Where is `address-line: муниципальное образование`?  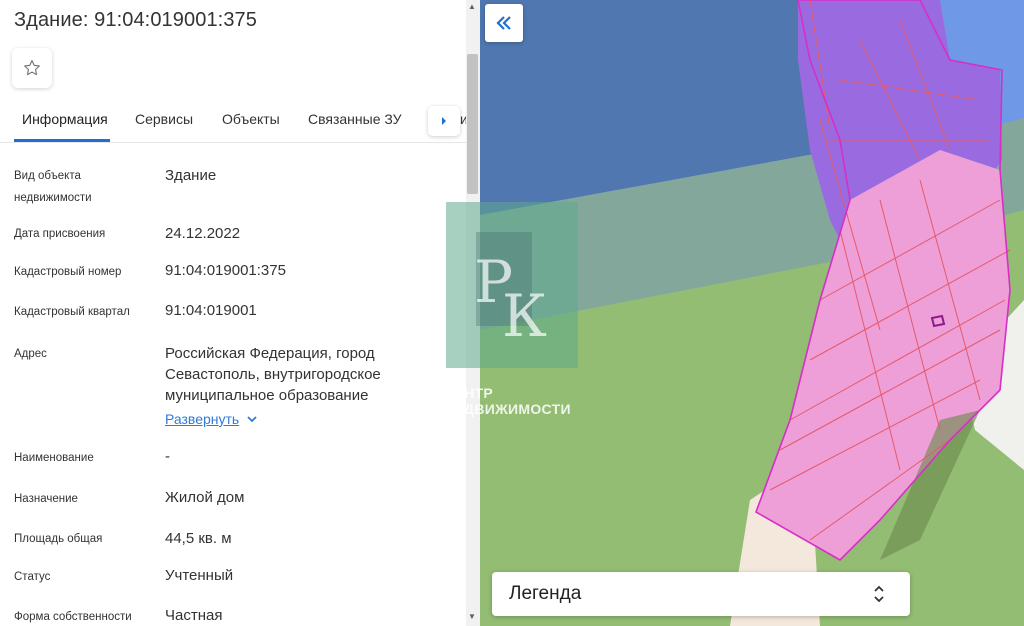 address-line: муниципальное образование is located at coordinates (267, 395).